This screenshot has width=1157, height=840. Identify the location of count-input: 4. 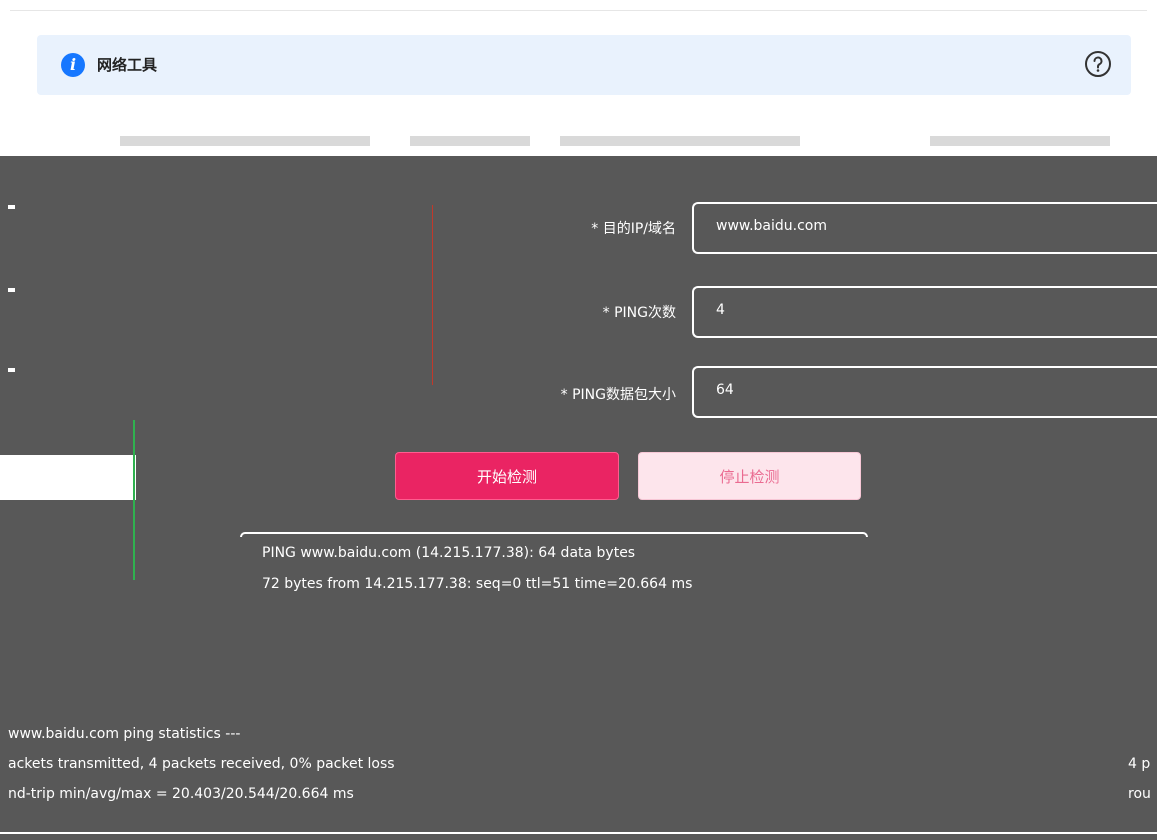
(924, 312).